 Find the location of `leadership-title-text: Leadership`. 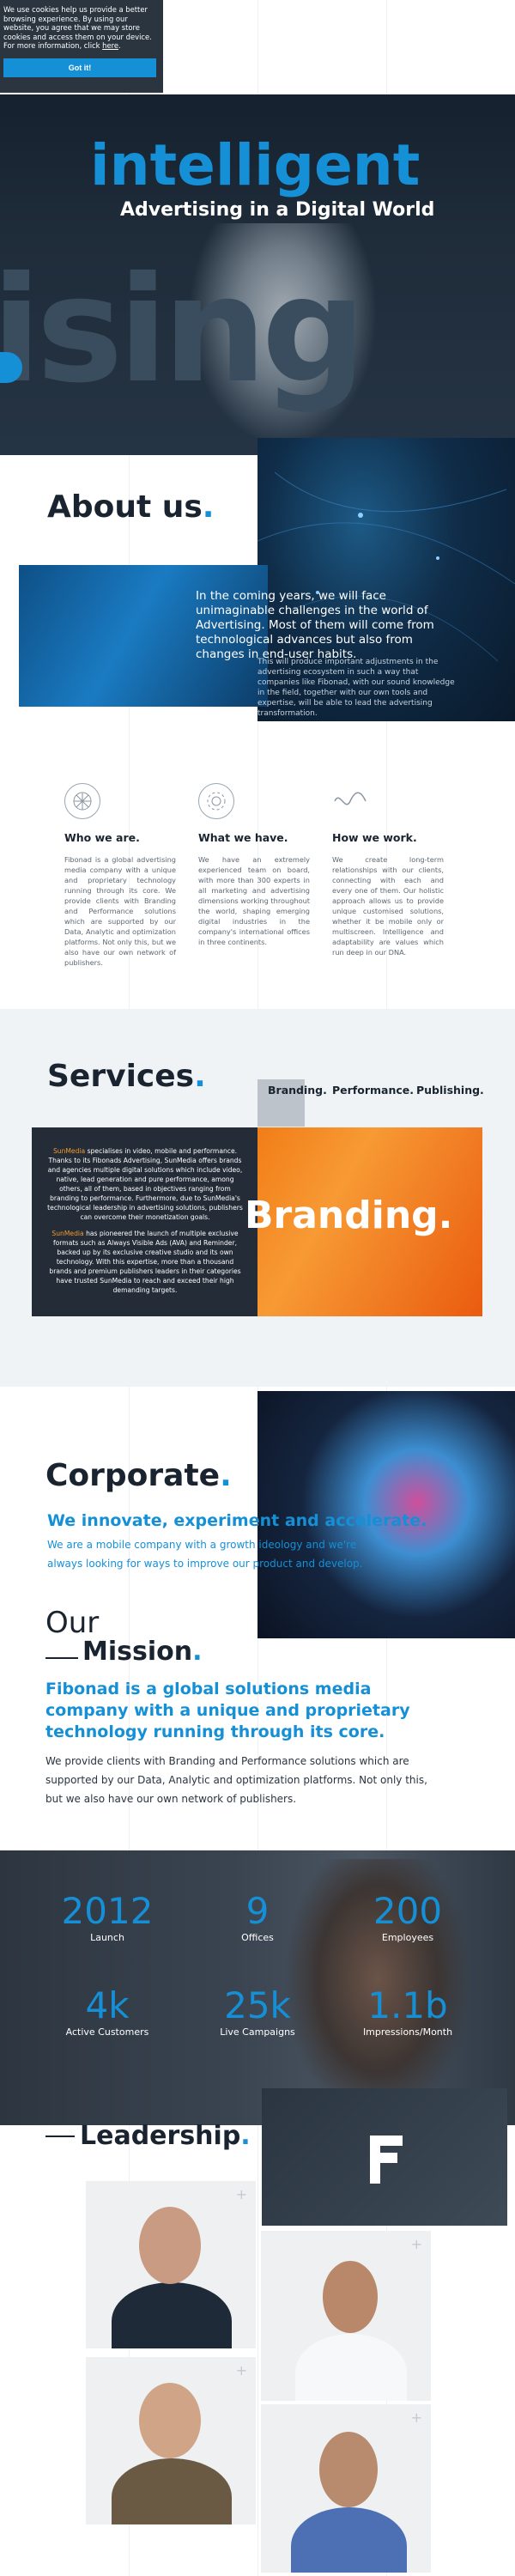

leadership-title-text: Leadership is located at coordinates (160, 2136).